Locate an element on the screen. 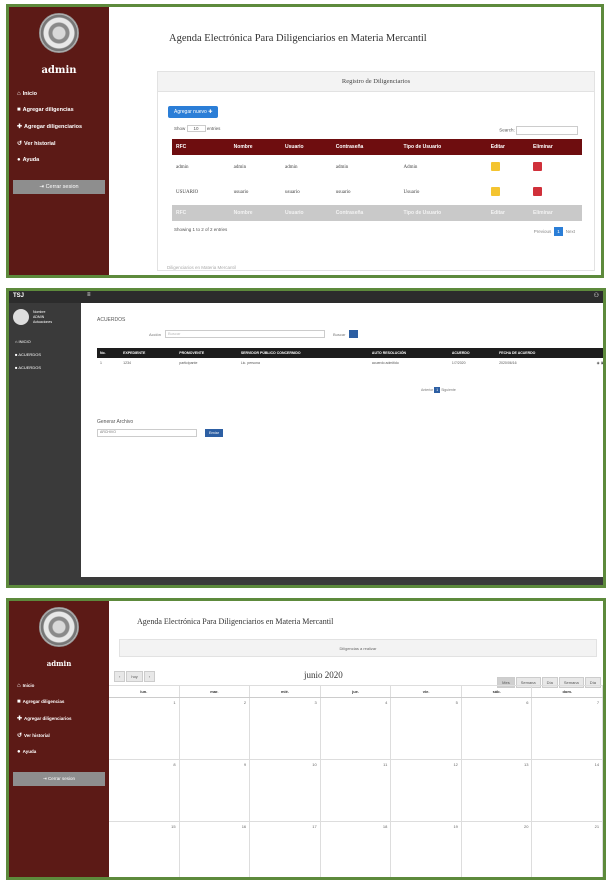  calendar-day: 13 is located at coordinates (497, 790).